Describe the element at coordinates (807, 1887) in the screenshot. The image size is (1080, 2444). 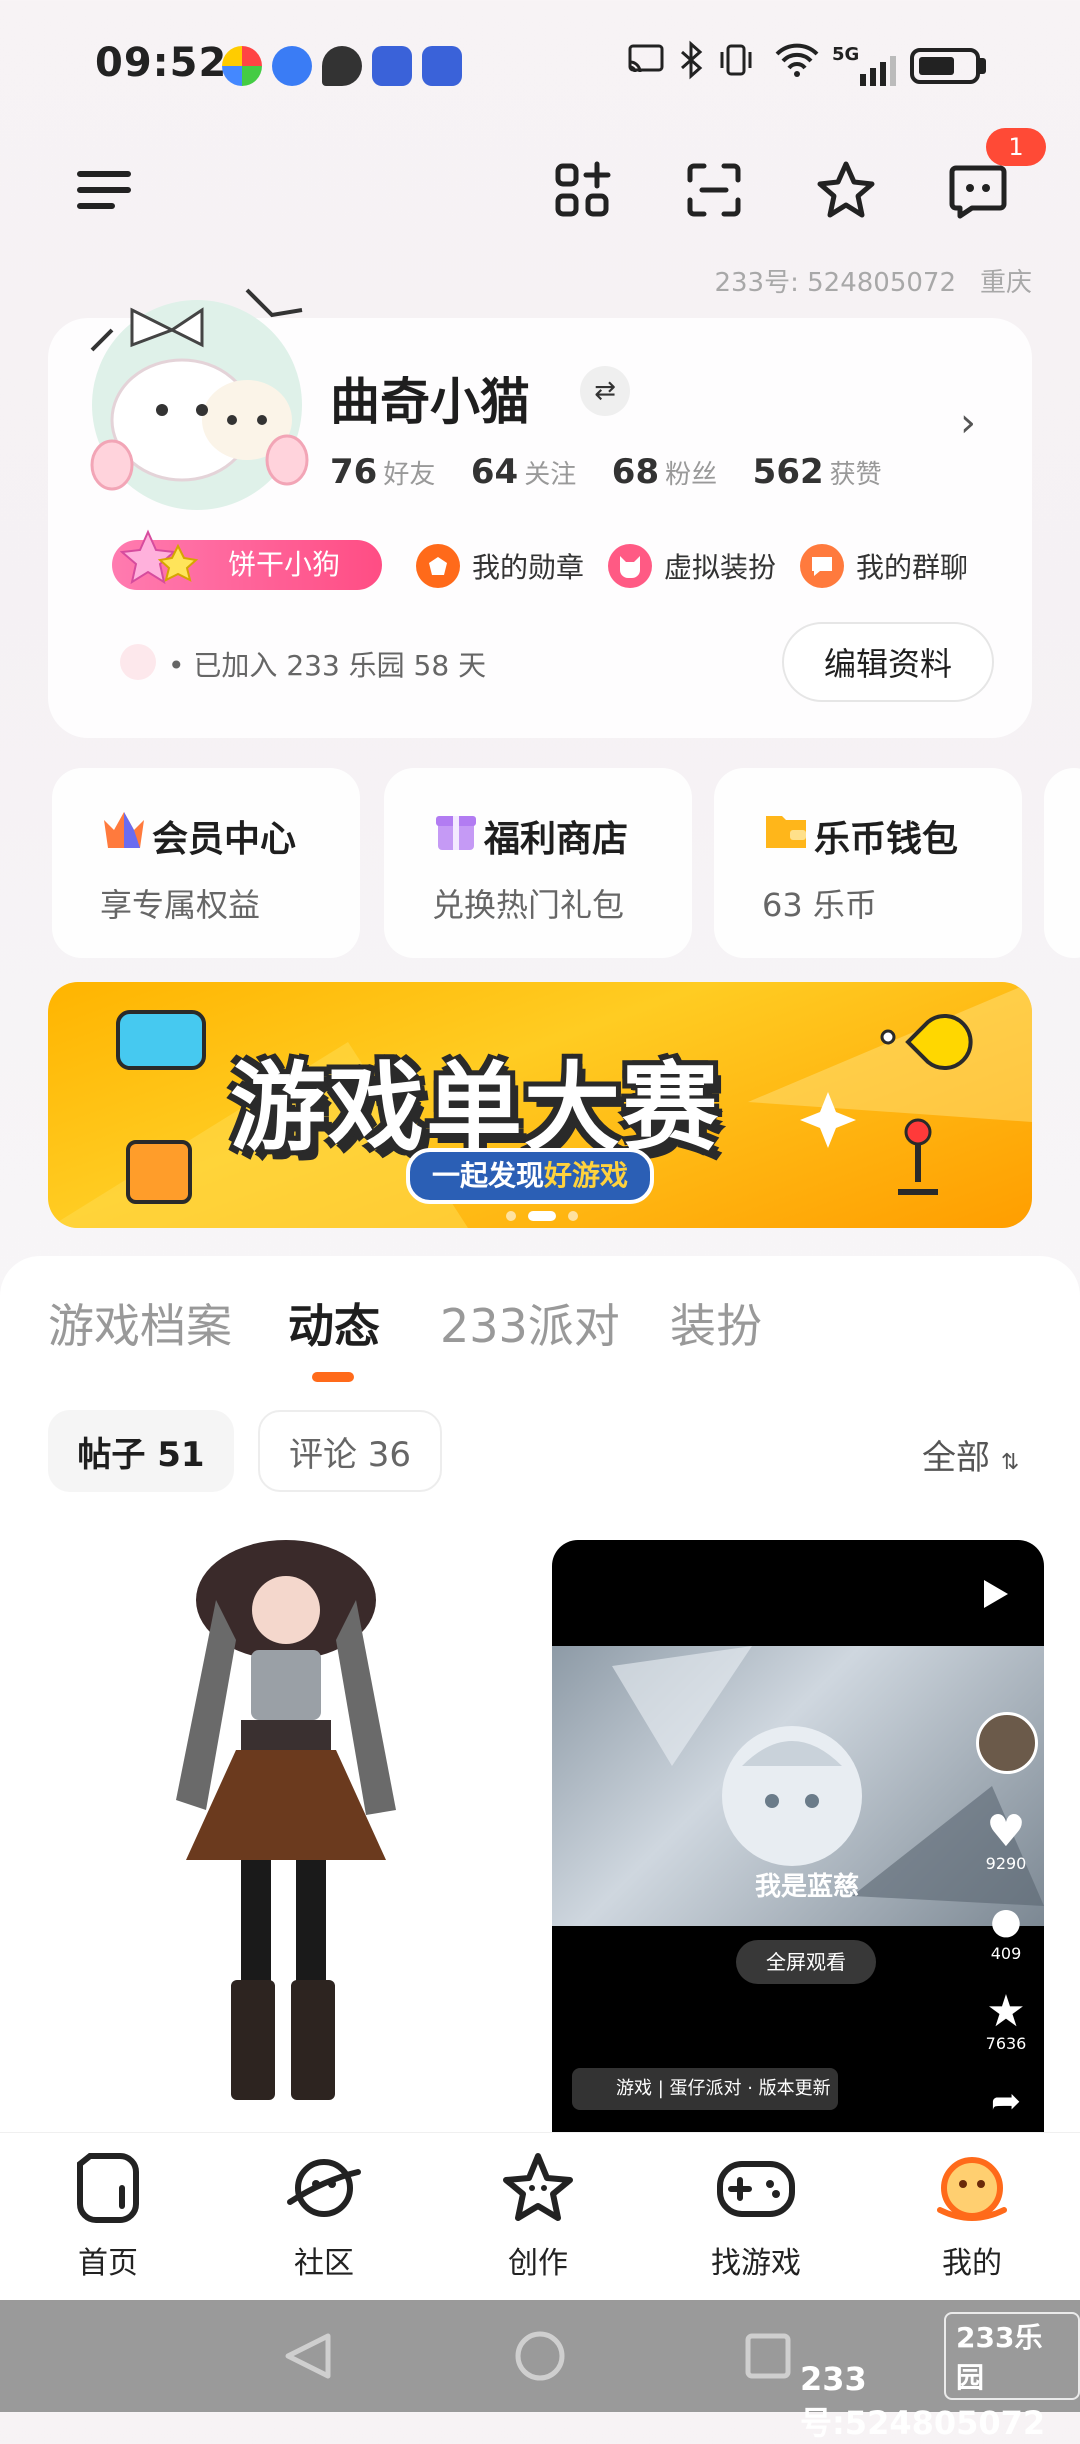
I see `video-caption: 我是蓝慈` at that location.